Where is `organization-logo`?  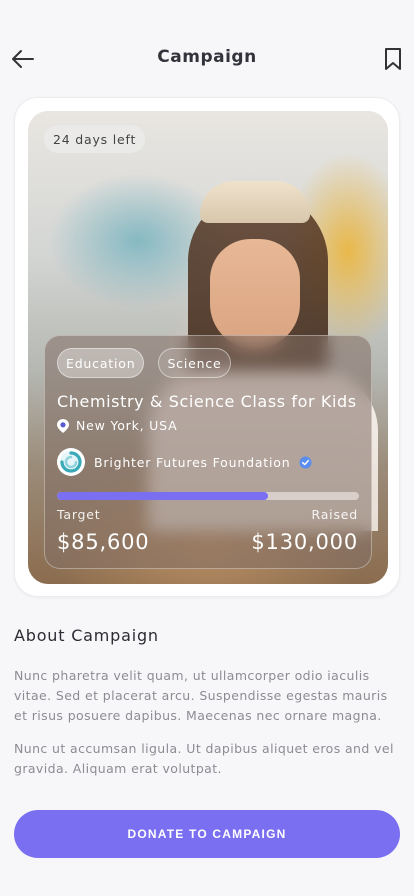
organization-logo is located at coordinates (71, 462).